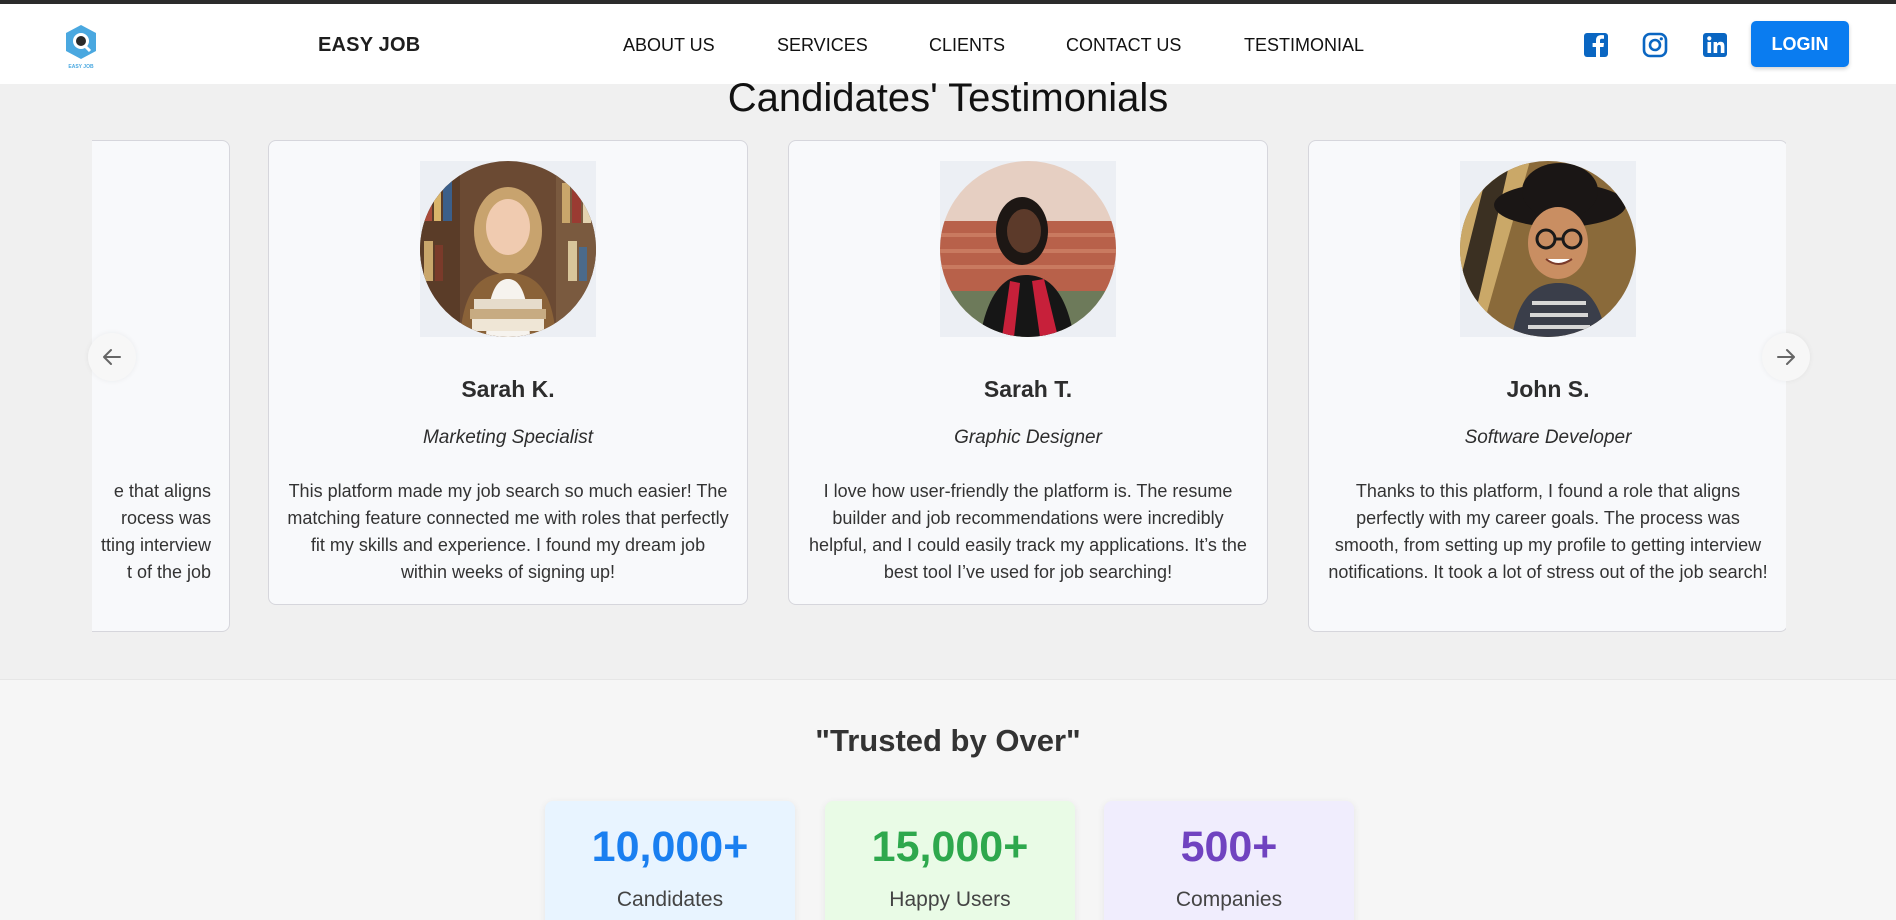 The height and width of the screenshot is (920, 1896). Describe the element at coordinates (948, 98) in the screenshot. I see `testimonials-title: Candidates' Testimonials` at that location.